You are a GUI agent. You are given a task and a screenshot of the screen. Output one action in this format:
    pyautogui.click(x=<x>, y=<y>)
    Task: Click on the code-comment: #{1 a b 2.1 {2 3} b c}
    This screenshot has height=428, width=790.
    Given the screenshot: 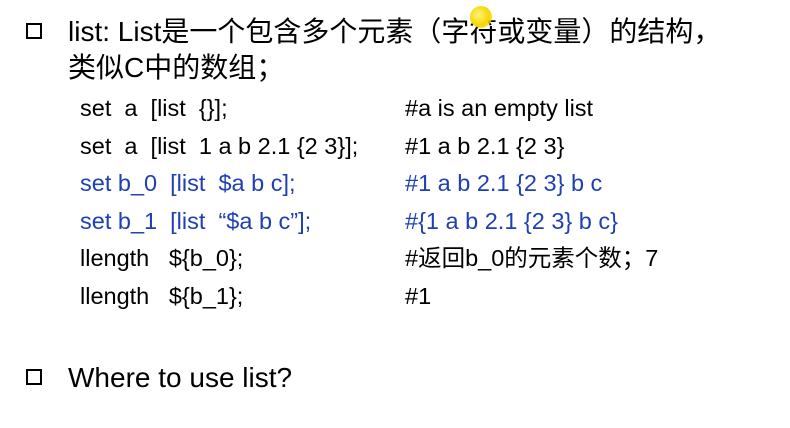 What is the action you would take?
    pyautogui.click(x=512, y=220)
    